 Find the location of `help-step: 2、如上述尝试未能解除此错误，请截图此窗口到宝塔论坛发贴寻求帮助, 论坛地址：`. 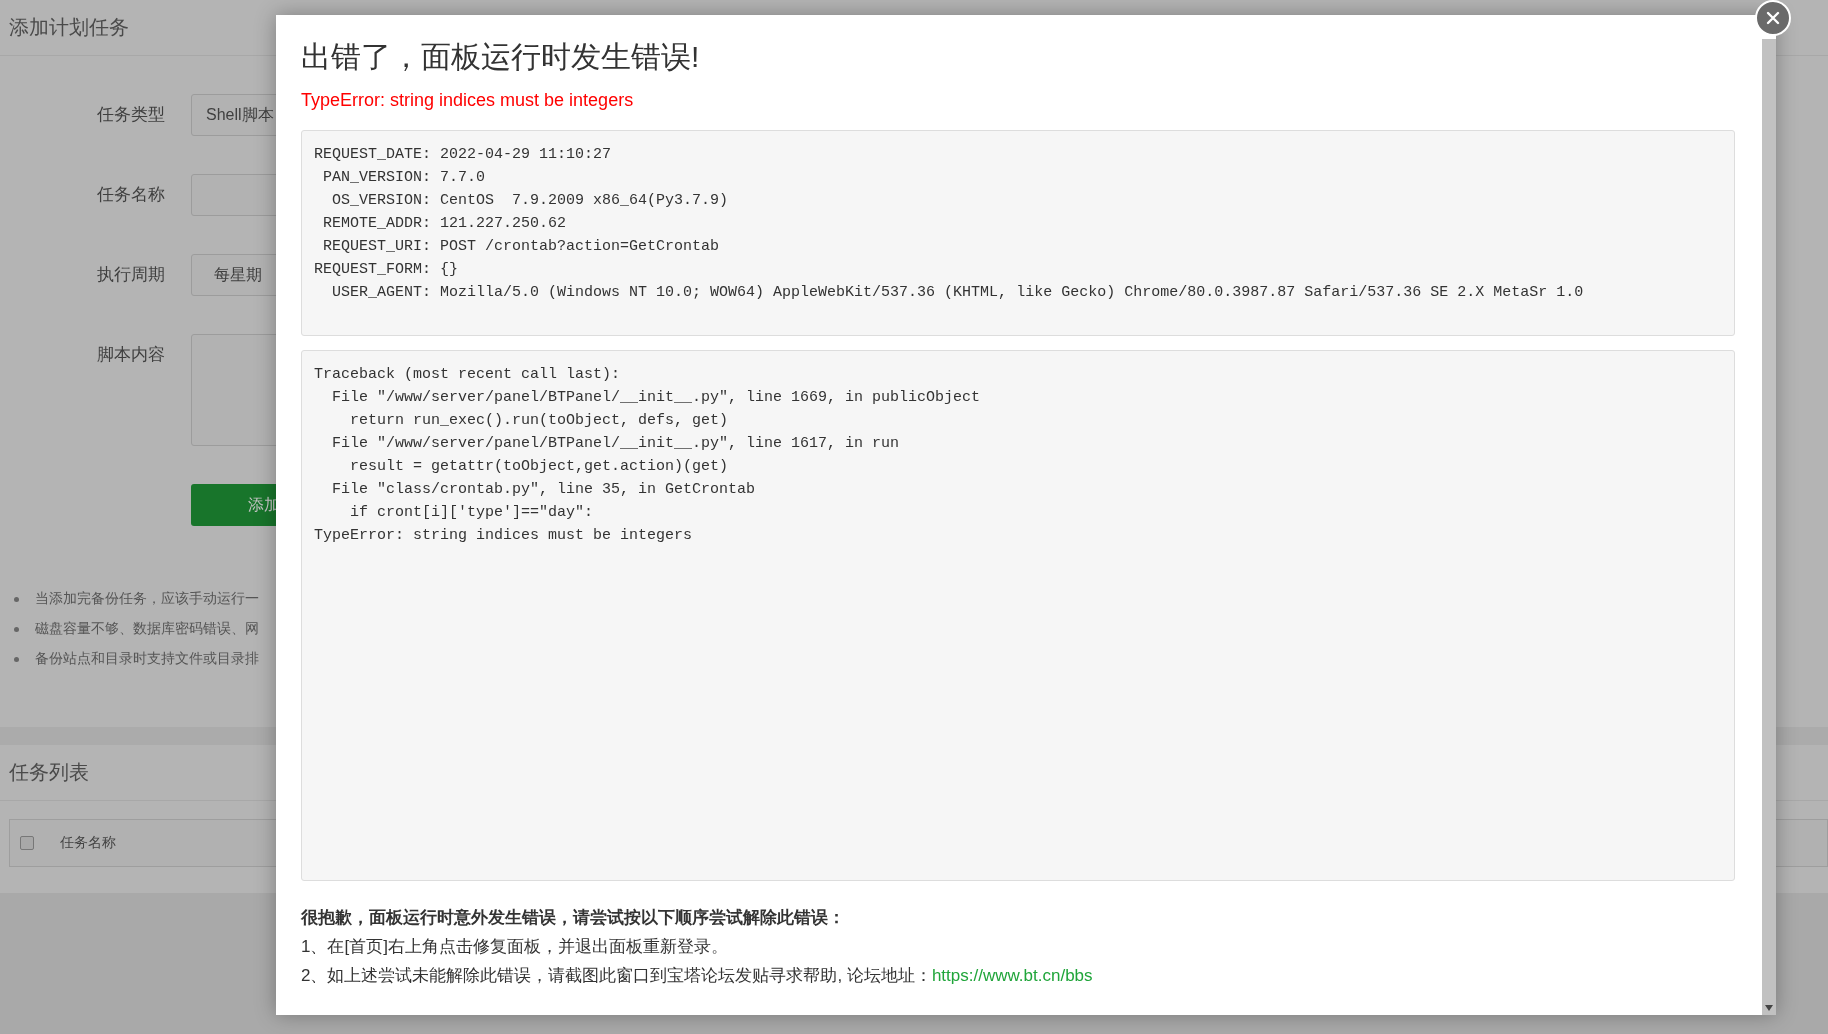

help-step: 2、如上述尝试未能解除此错误，请截图此窗口到宝塔论坛发贴寻求帮助, 论坛地址： is located at coordinates (616, 975).